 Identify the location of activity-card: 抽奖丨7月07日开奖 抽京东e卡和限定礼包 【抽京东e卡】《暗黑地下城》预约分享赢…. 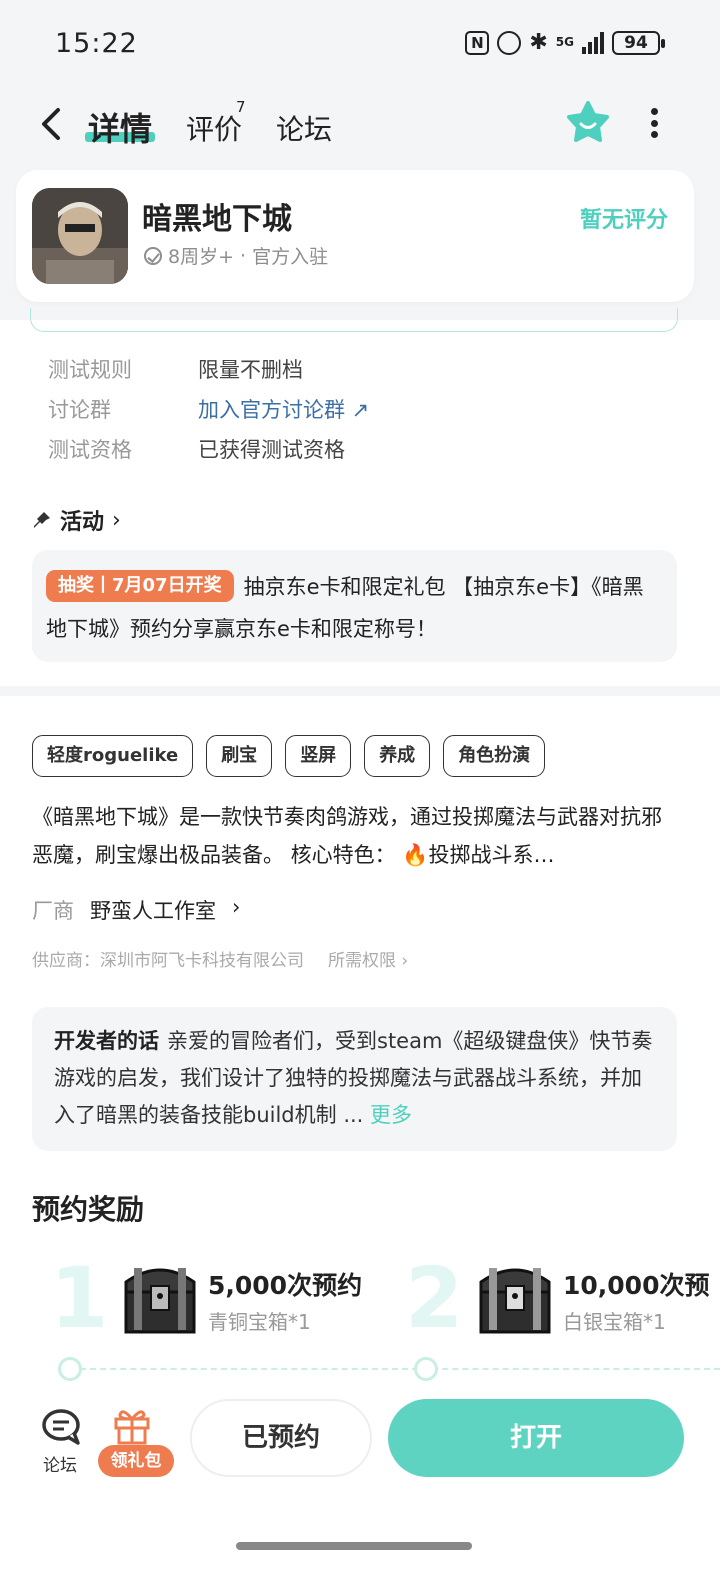
(354, 606).